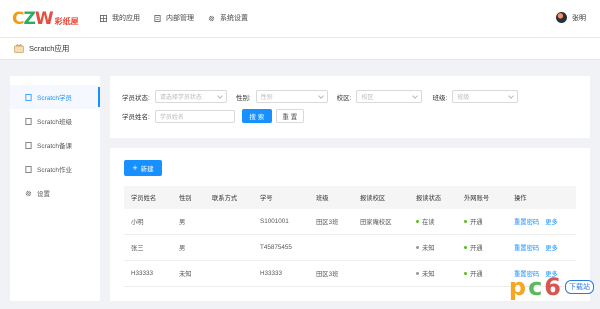 Image resolution: width=600 pixels, height=309 pixels. Describe the element at coordinates (271, 273) in the screenshot. I see `cell-student-id: H33333` at that location.